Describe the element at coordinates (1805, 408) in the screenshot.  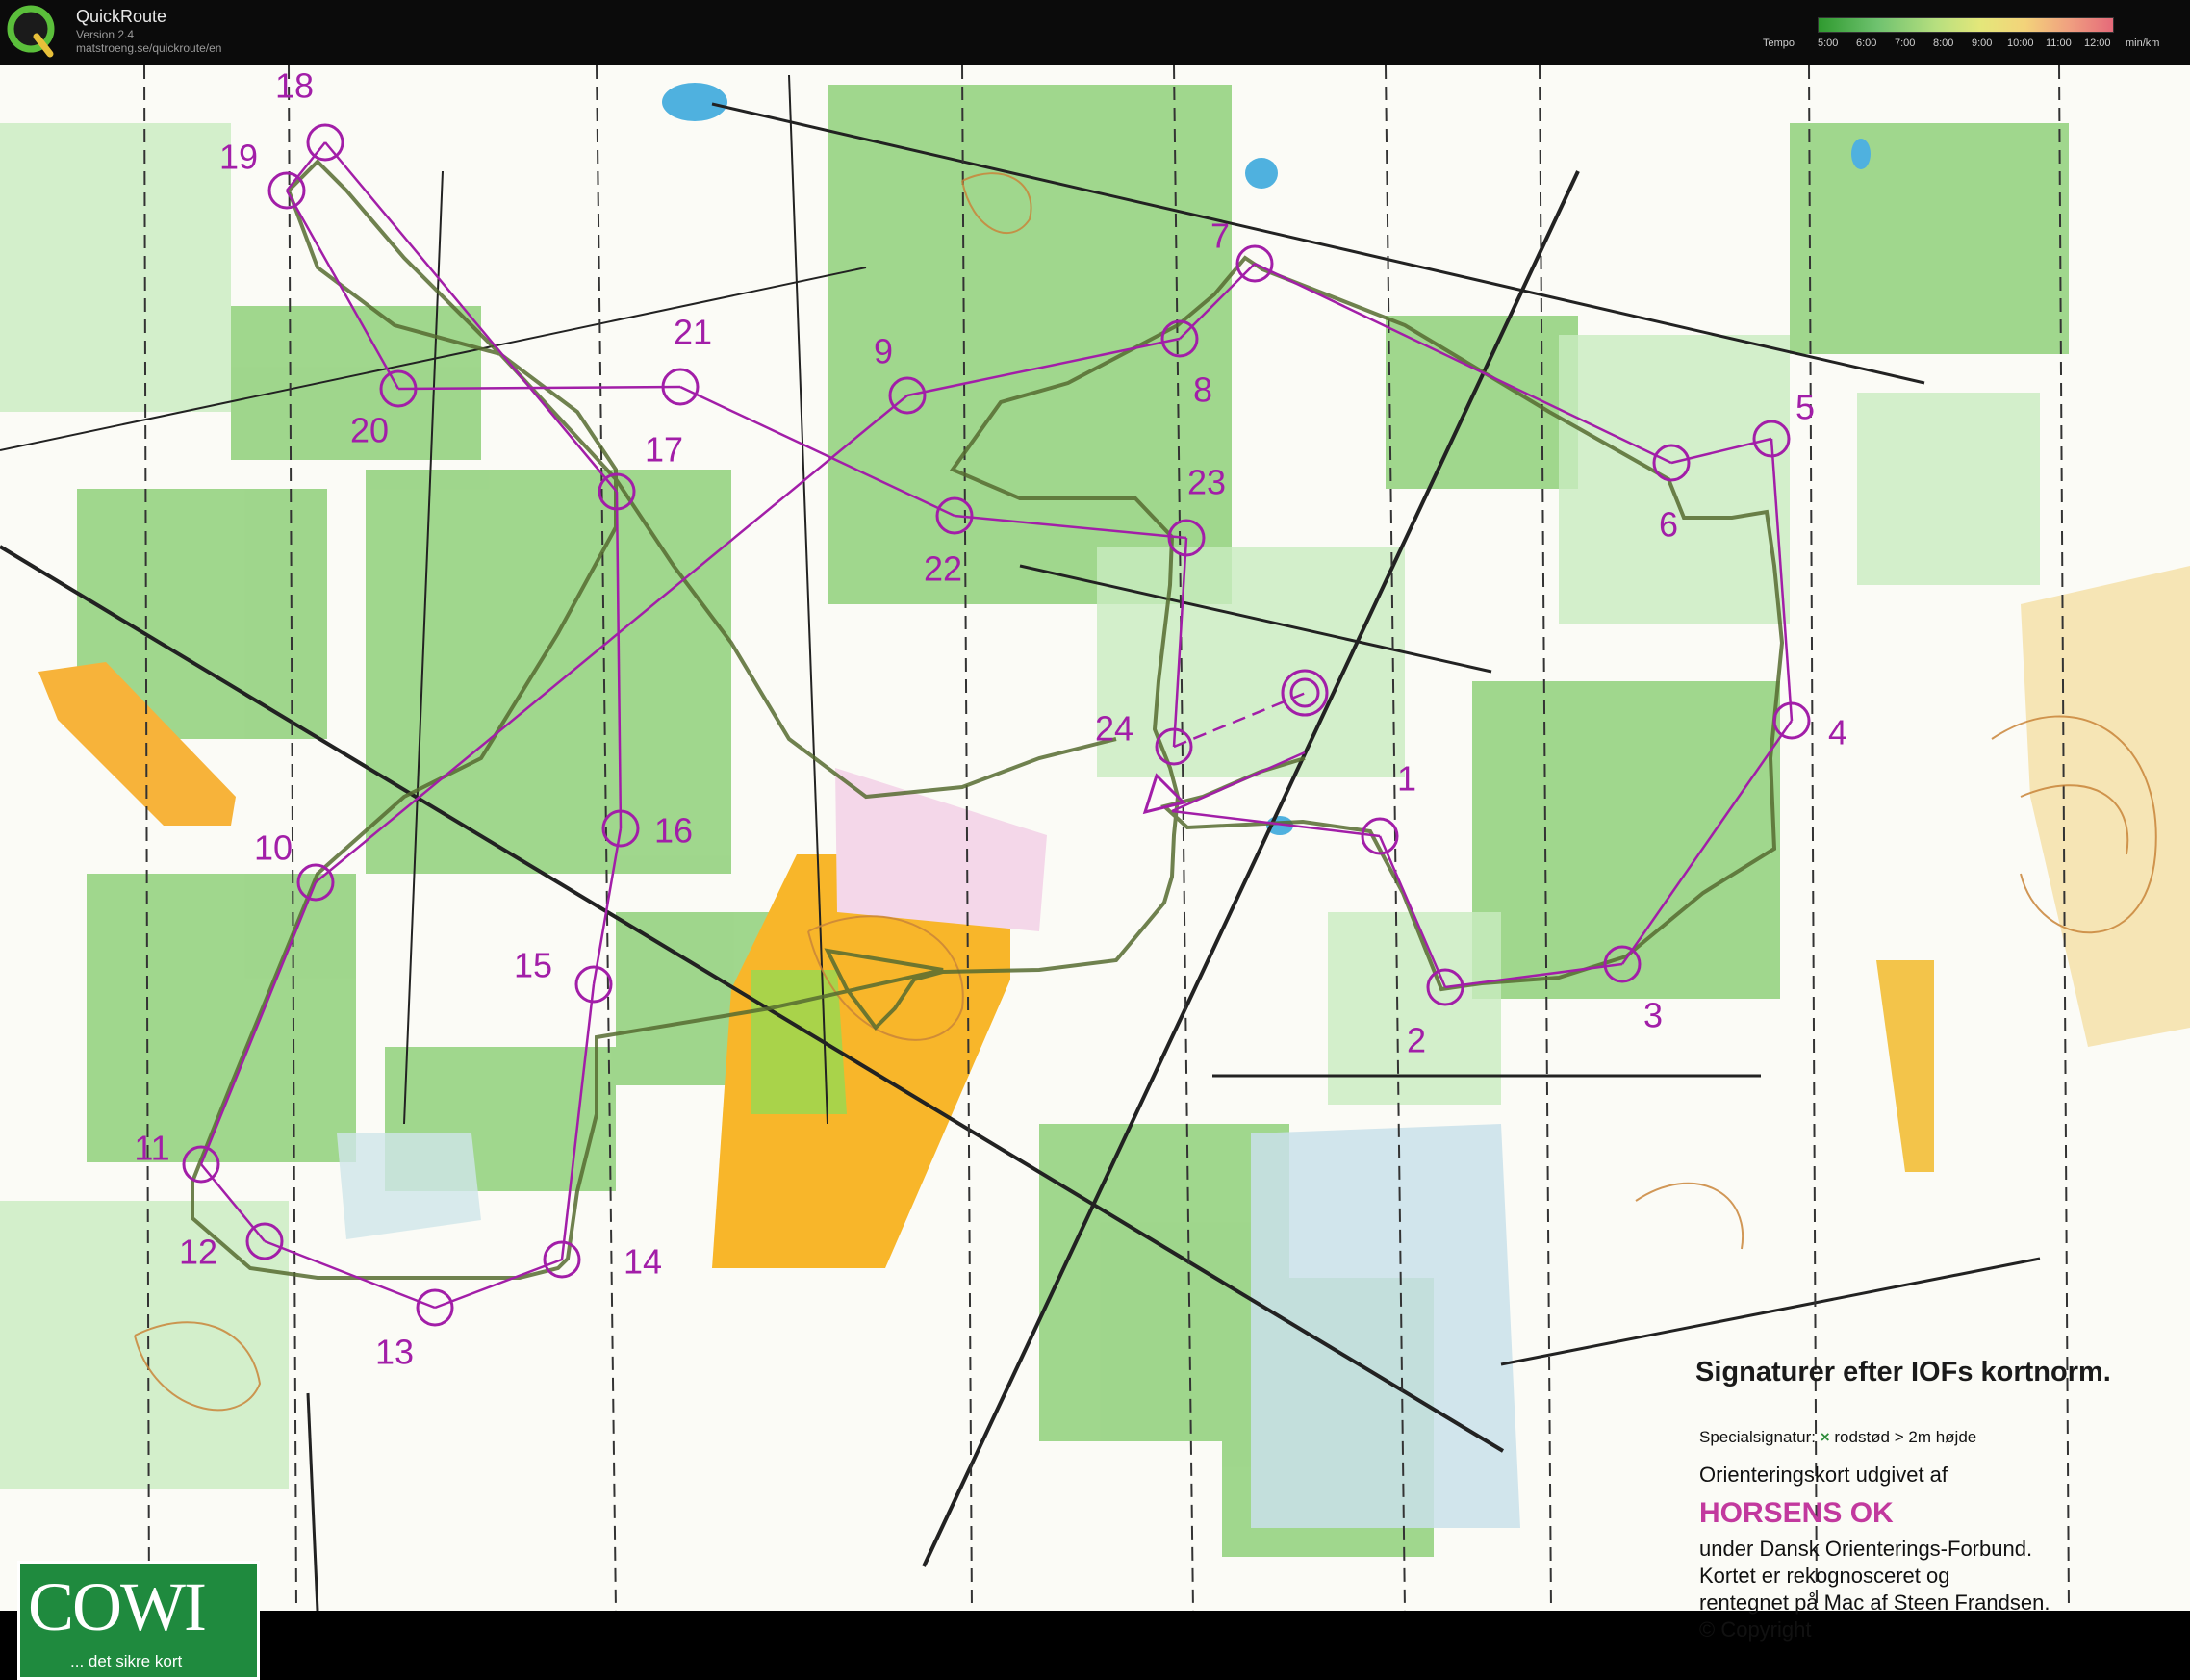
I see `control-number-5: 5` at that location.